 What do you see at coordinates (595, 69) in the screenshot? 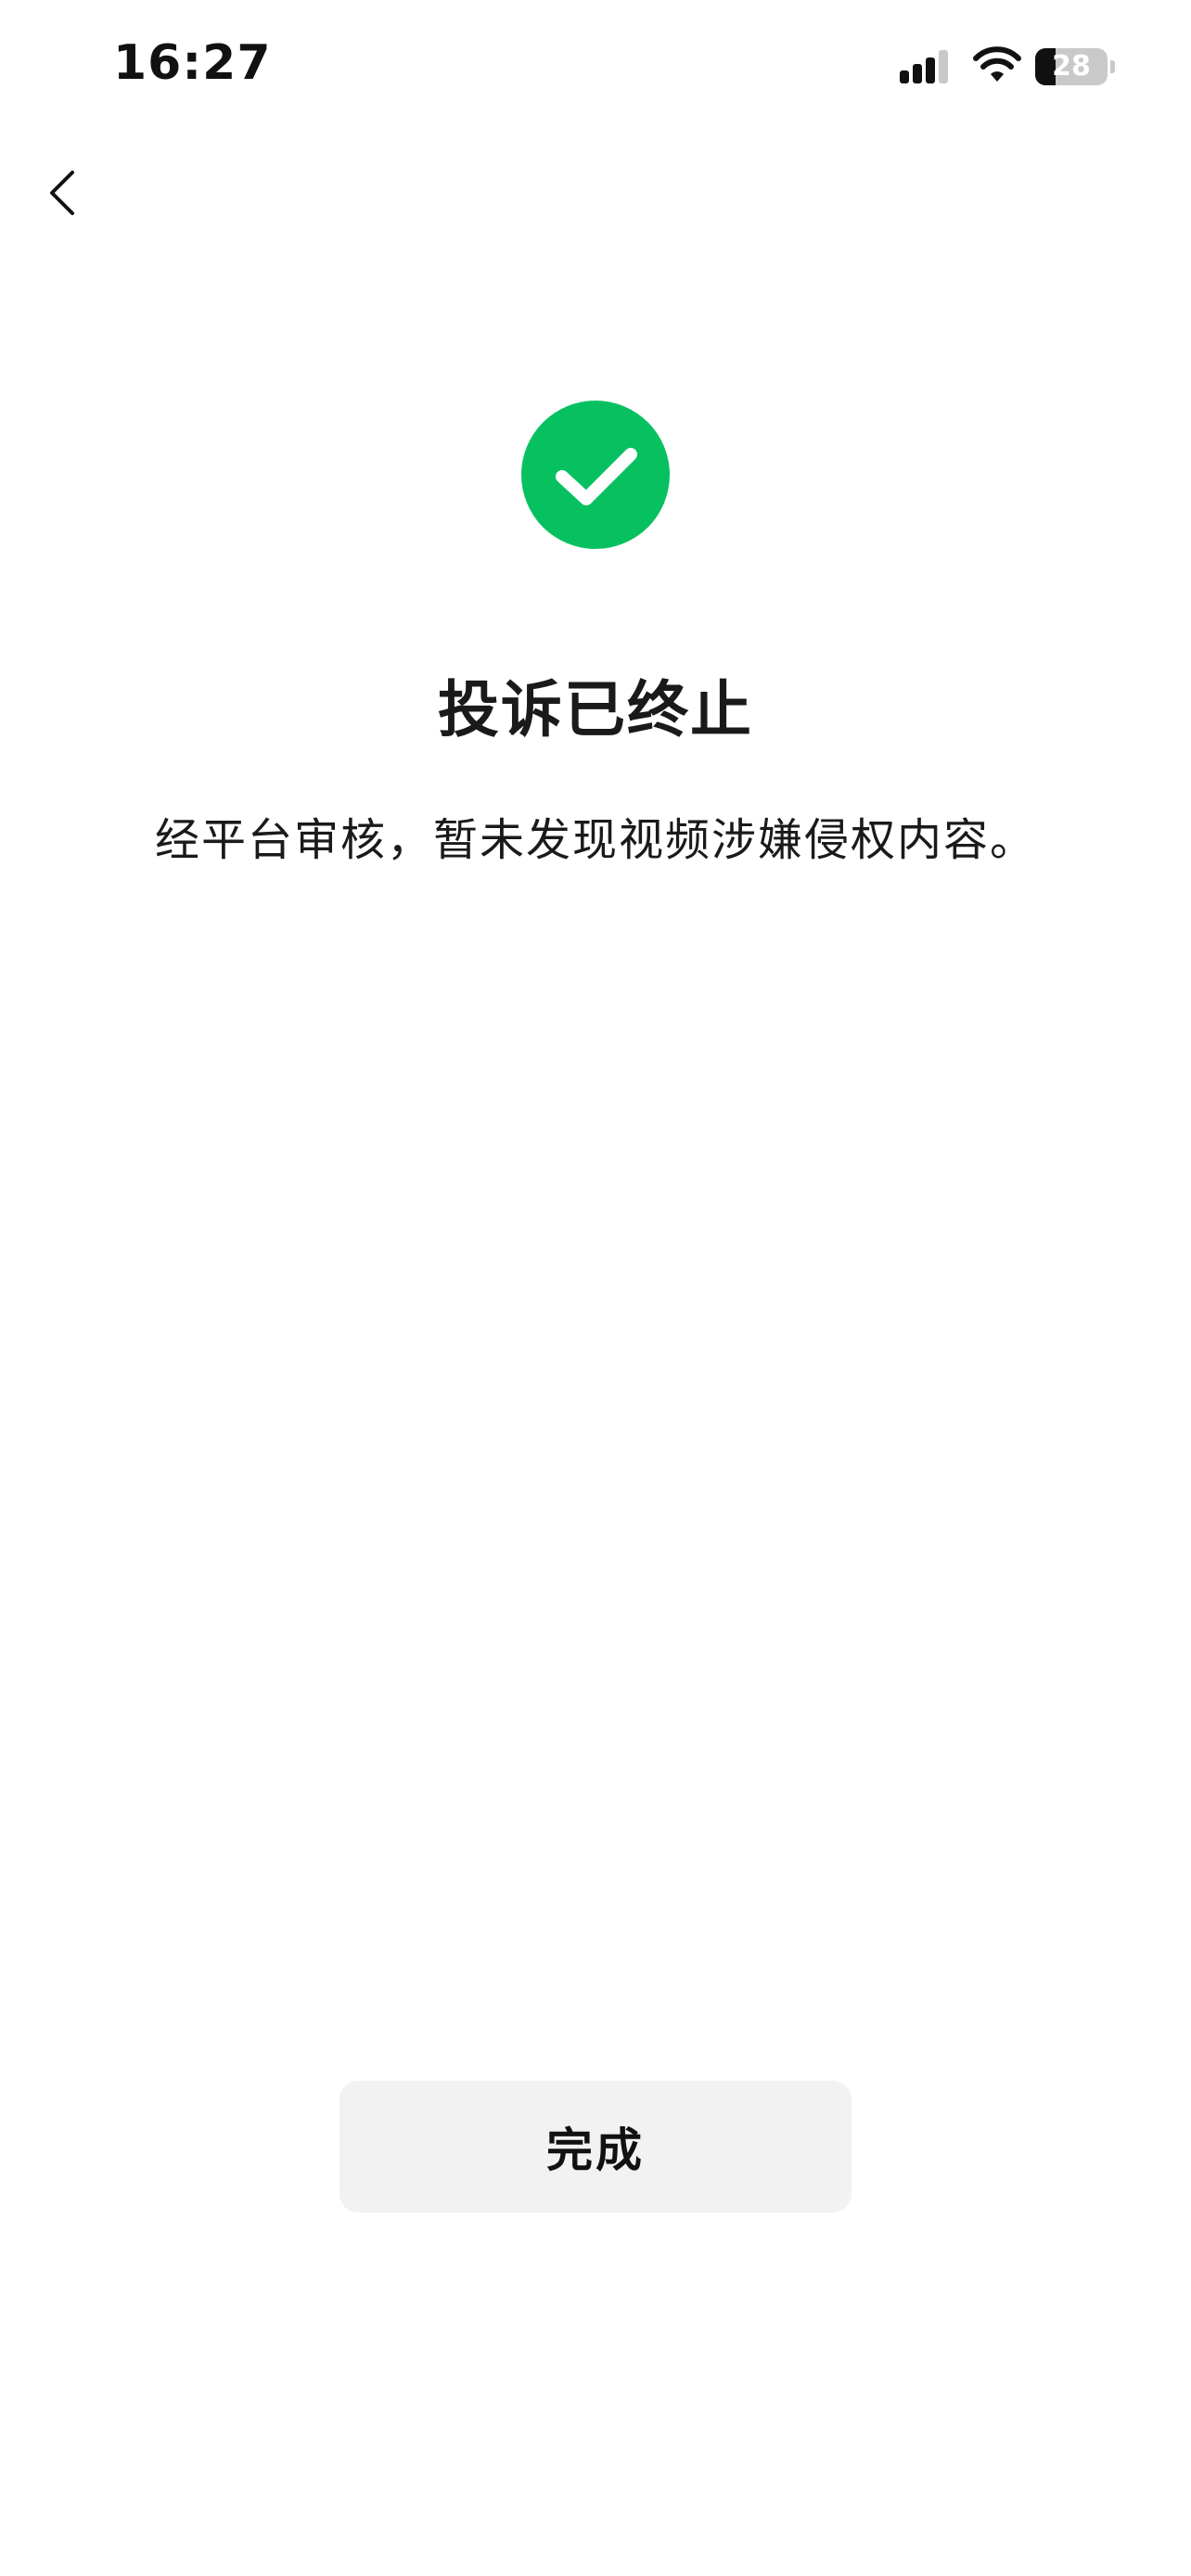
I see `status-bar: 16:27 28` at bounding box center [595, 69].